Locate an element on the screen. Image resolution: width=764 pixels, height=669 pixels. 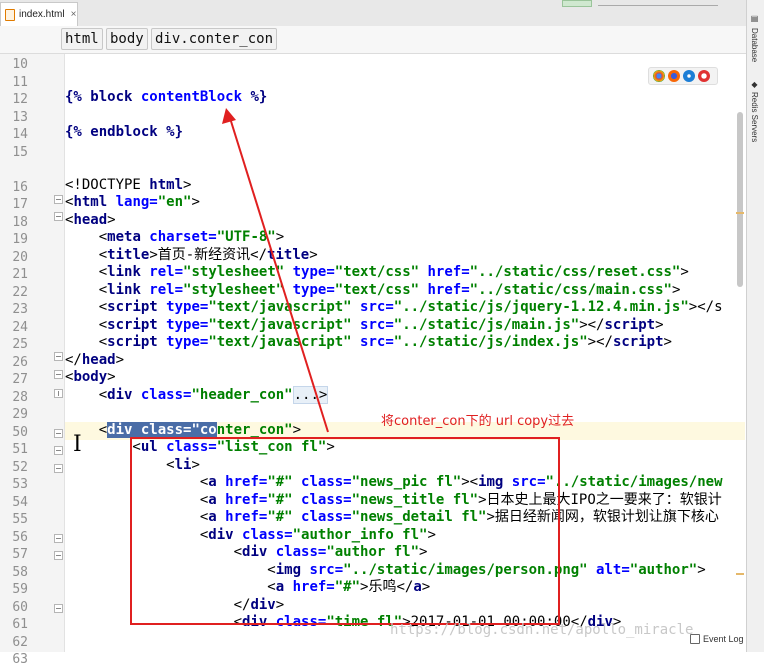
firefox-icon is located at coordinates (674, 76).